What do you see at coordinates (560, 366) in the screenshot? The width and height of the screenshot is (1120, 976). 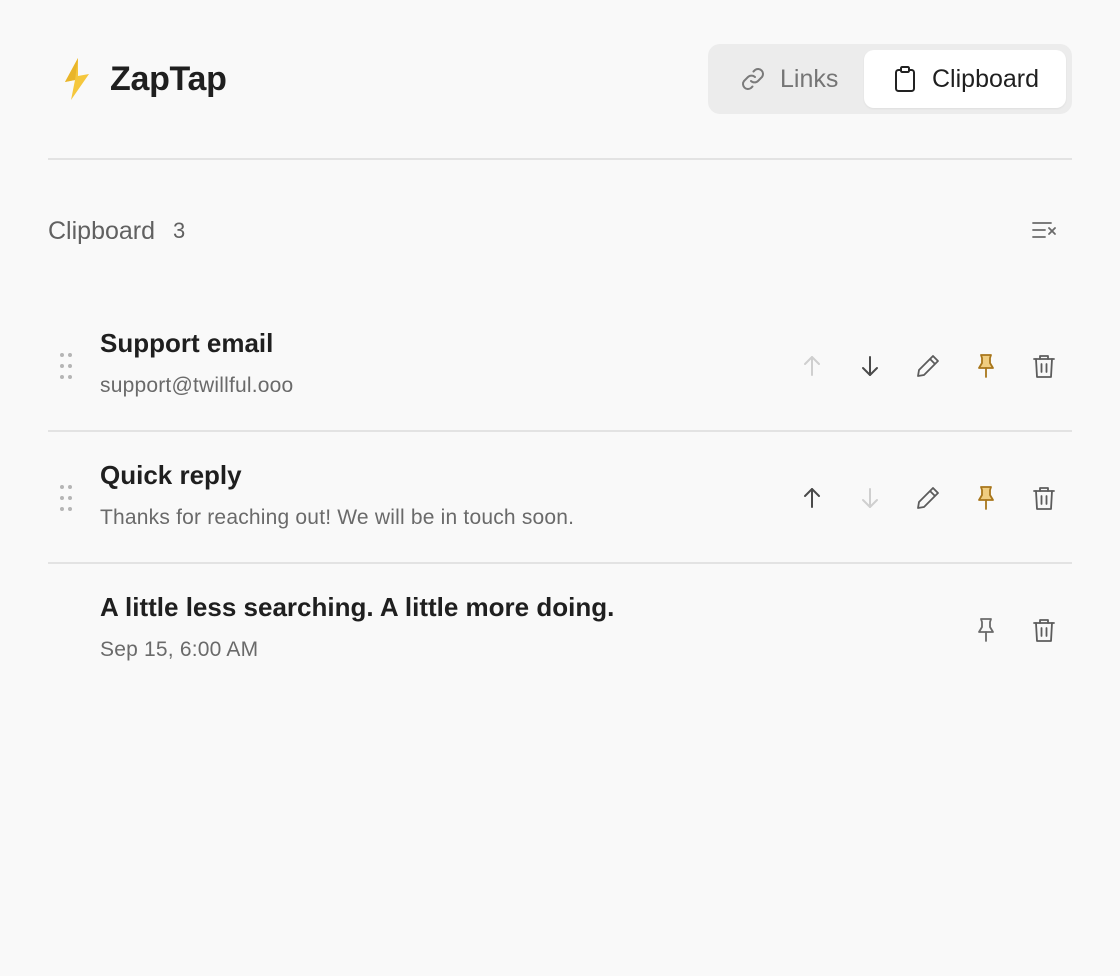 I see `clipboard-item: Support email support@twillful.ooo` at bounding box center [560, 366].